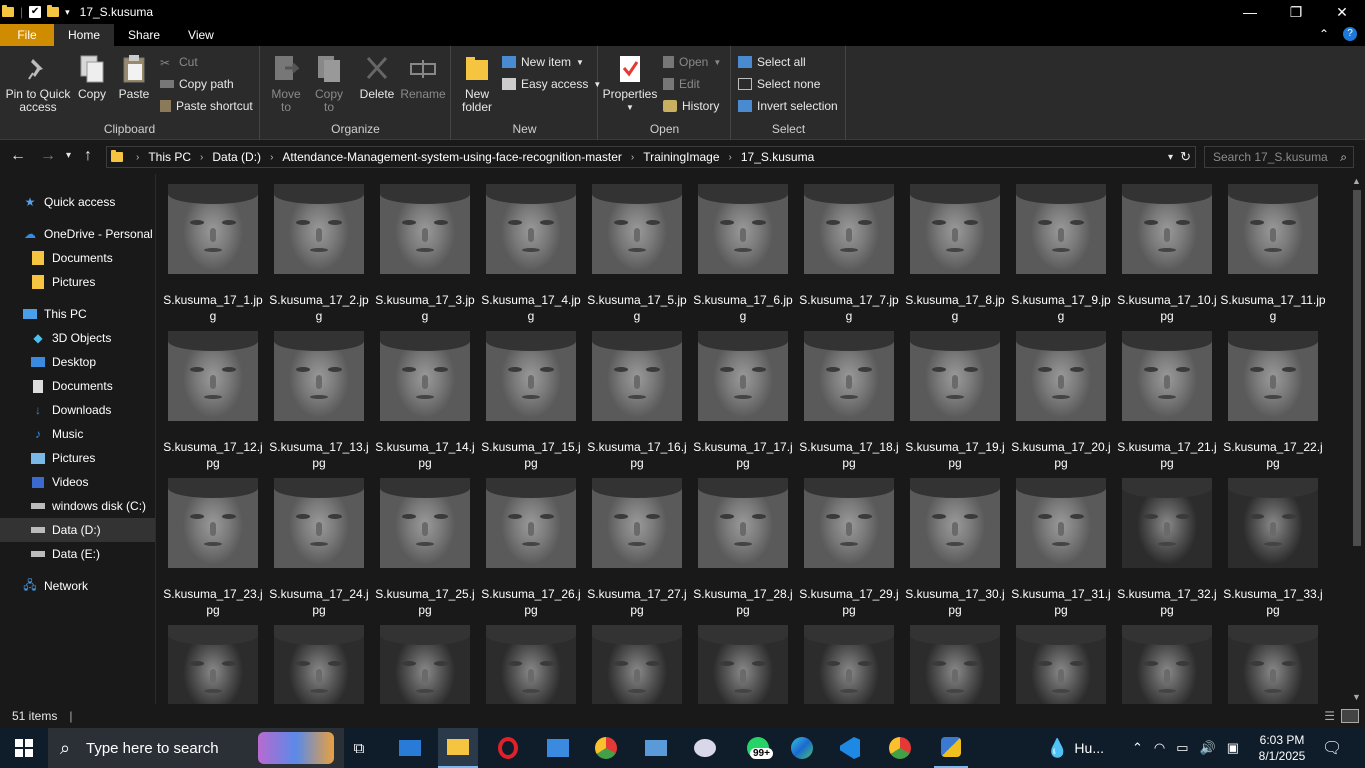 Image resolution: width=1365 pixels, height=768 pixels. What do you see at coordinates (543, 62) in the screenshot?
I see `new-item-button: New item ▼` at bounding box center [543, 62].